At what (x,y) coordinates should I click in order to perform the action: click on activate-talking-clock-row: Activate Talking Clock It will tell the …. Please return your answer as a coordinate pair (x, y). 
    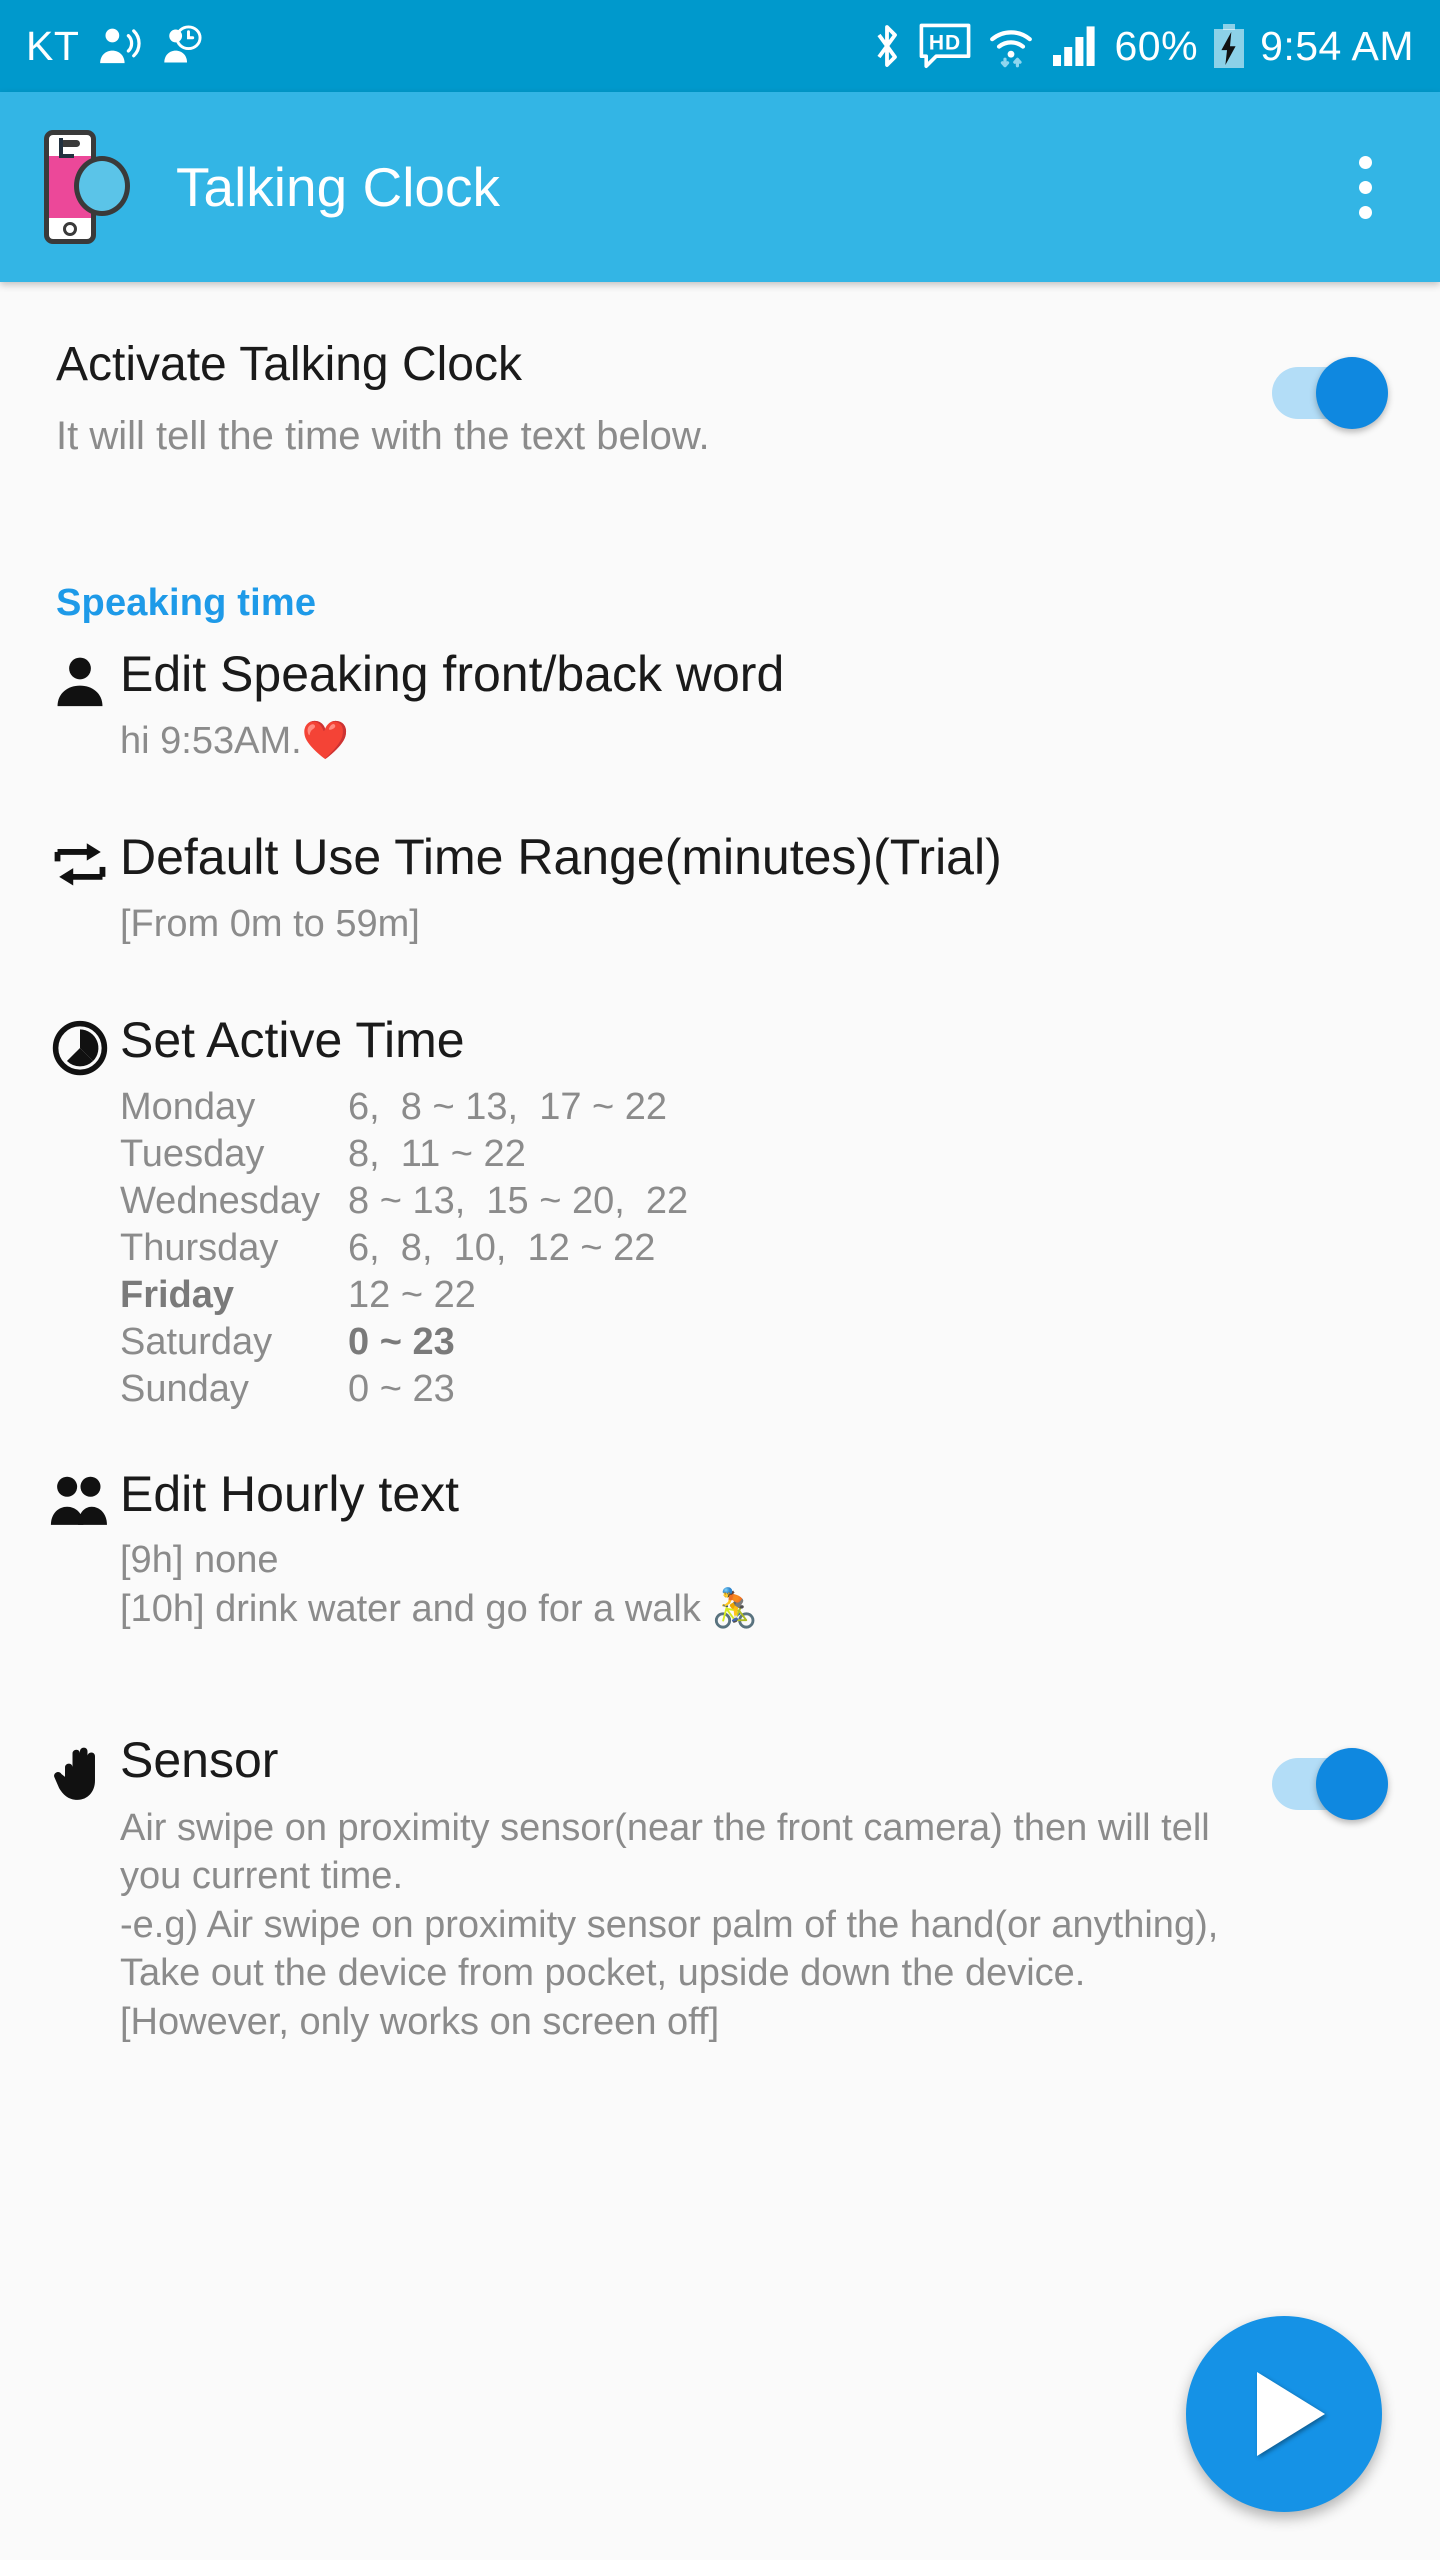
    Looking at the image, I should click on (720, 371).